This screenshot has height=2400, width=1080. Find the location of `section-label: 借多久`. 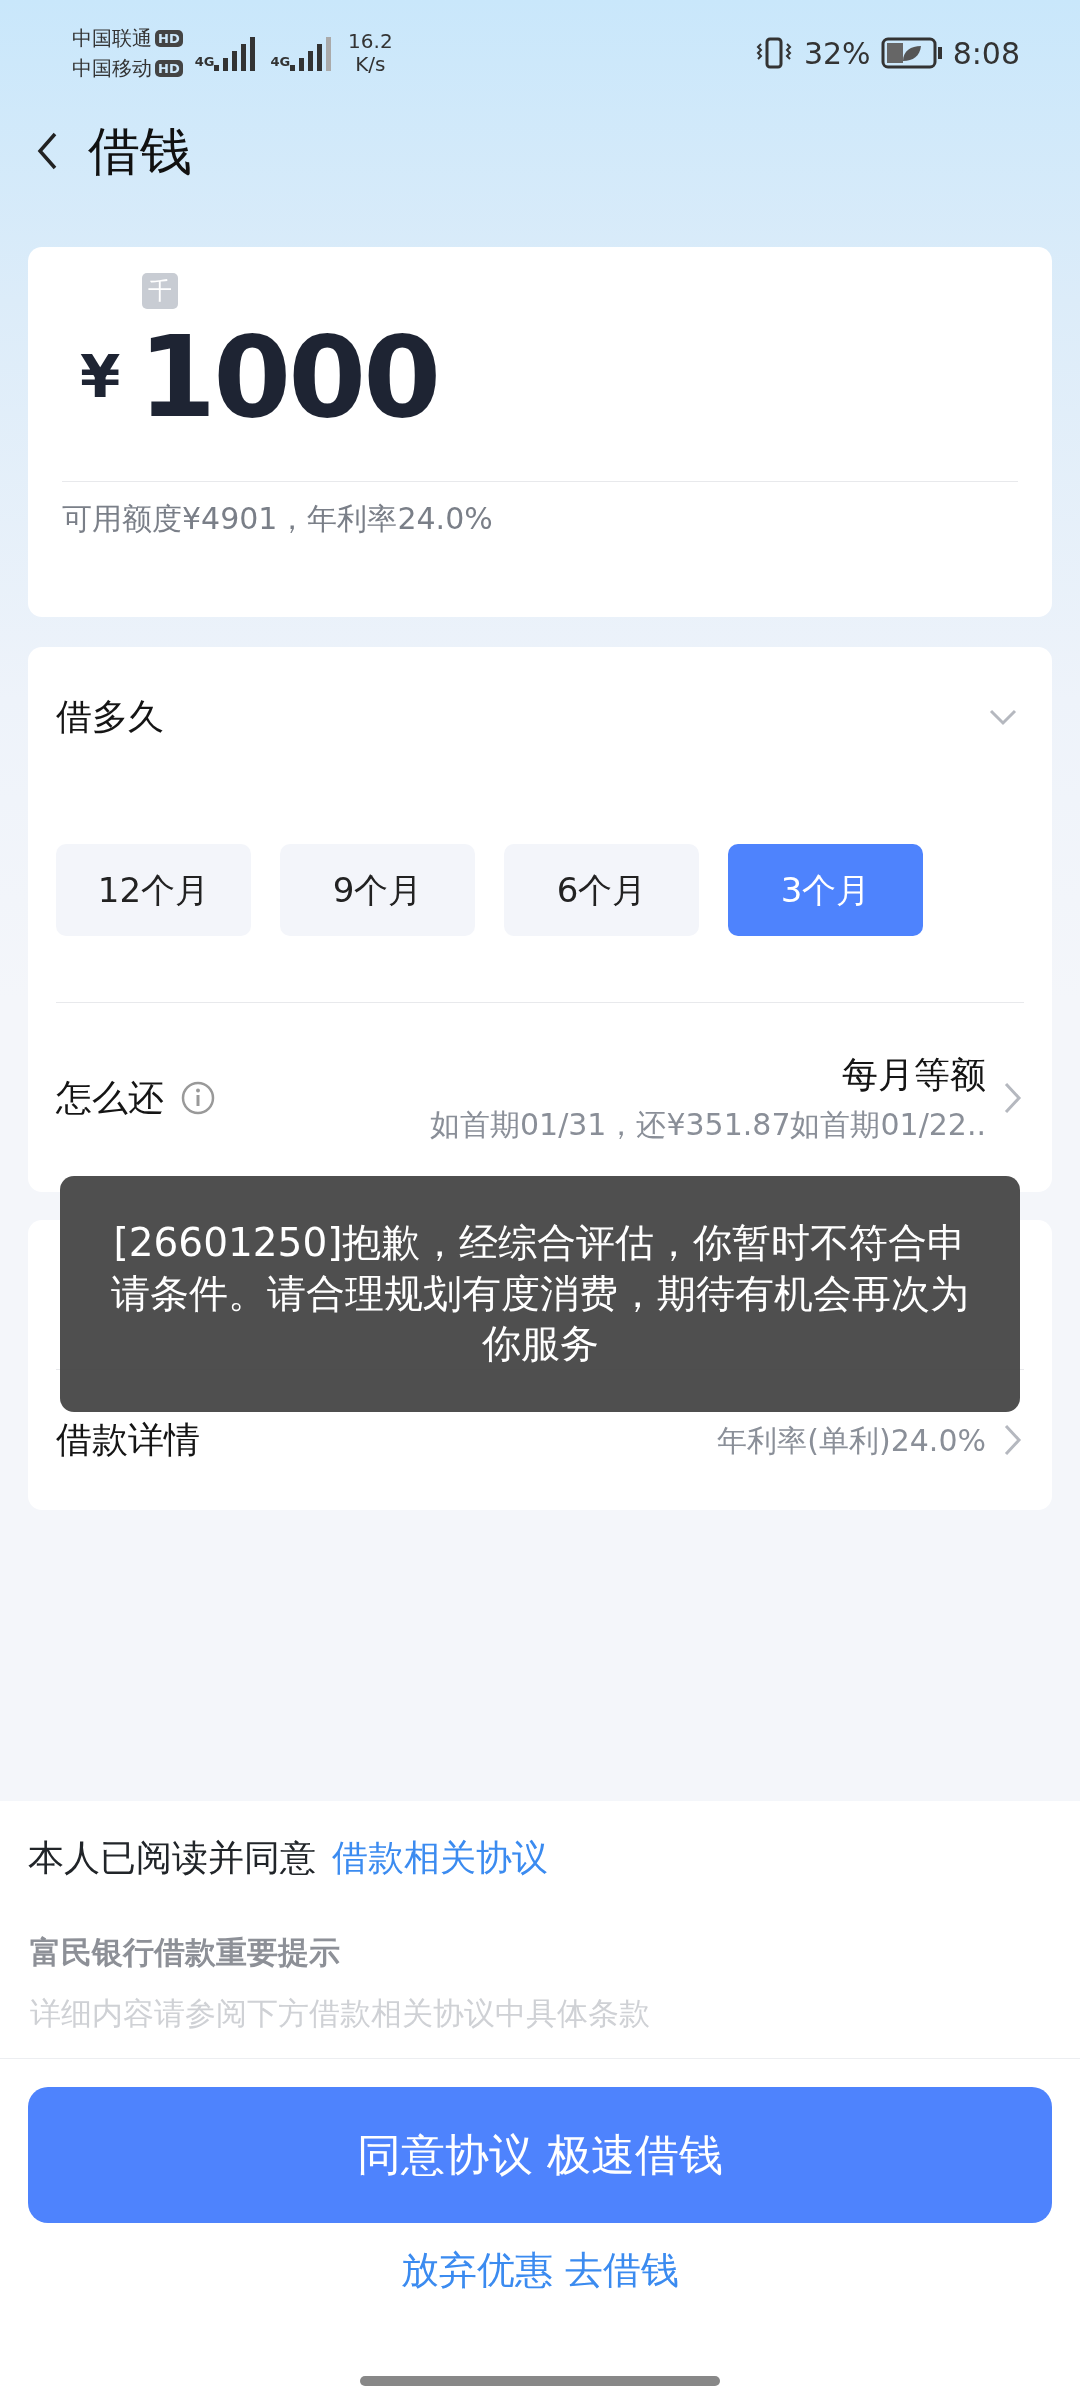

section-label: 借多久 is located at coordinates (110, 717).